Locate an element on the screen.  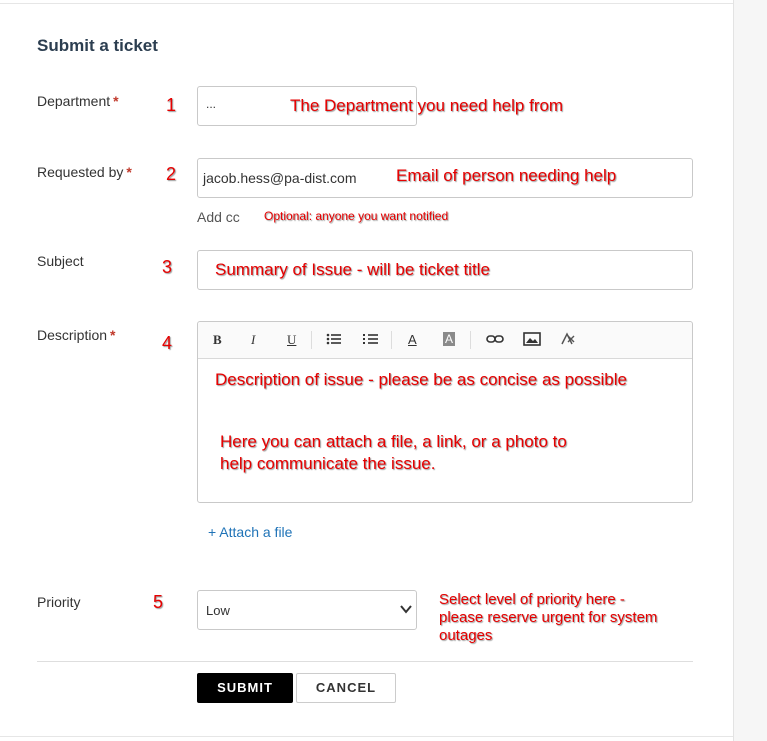
cancel-button: CANCEL is located at coordinates (346, 688).